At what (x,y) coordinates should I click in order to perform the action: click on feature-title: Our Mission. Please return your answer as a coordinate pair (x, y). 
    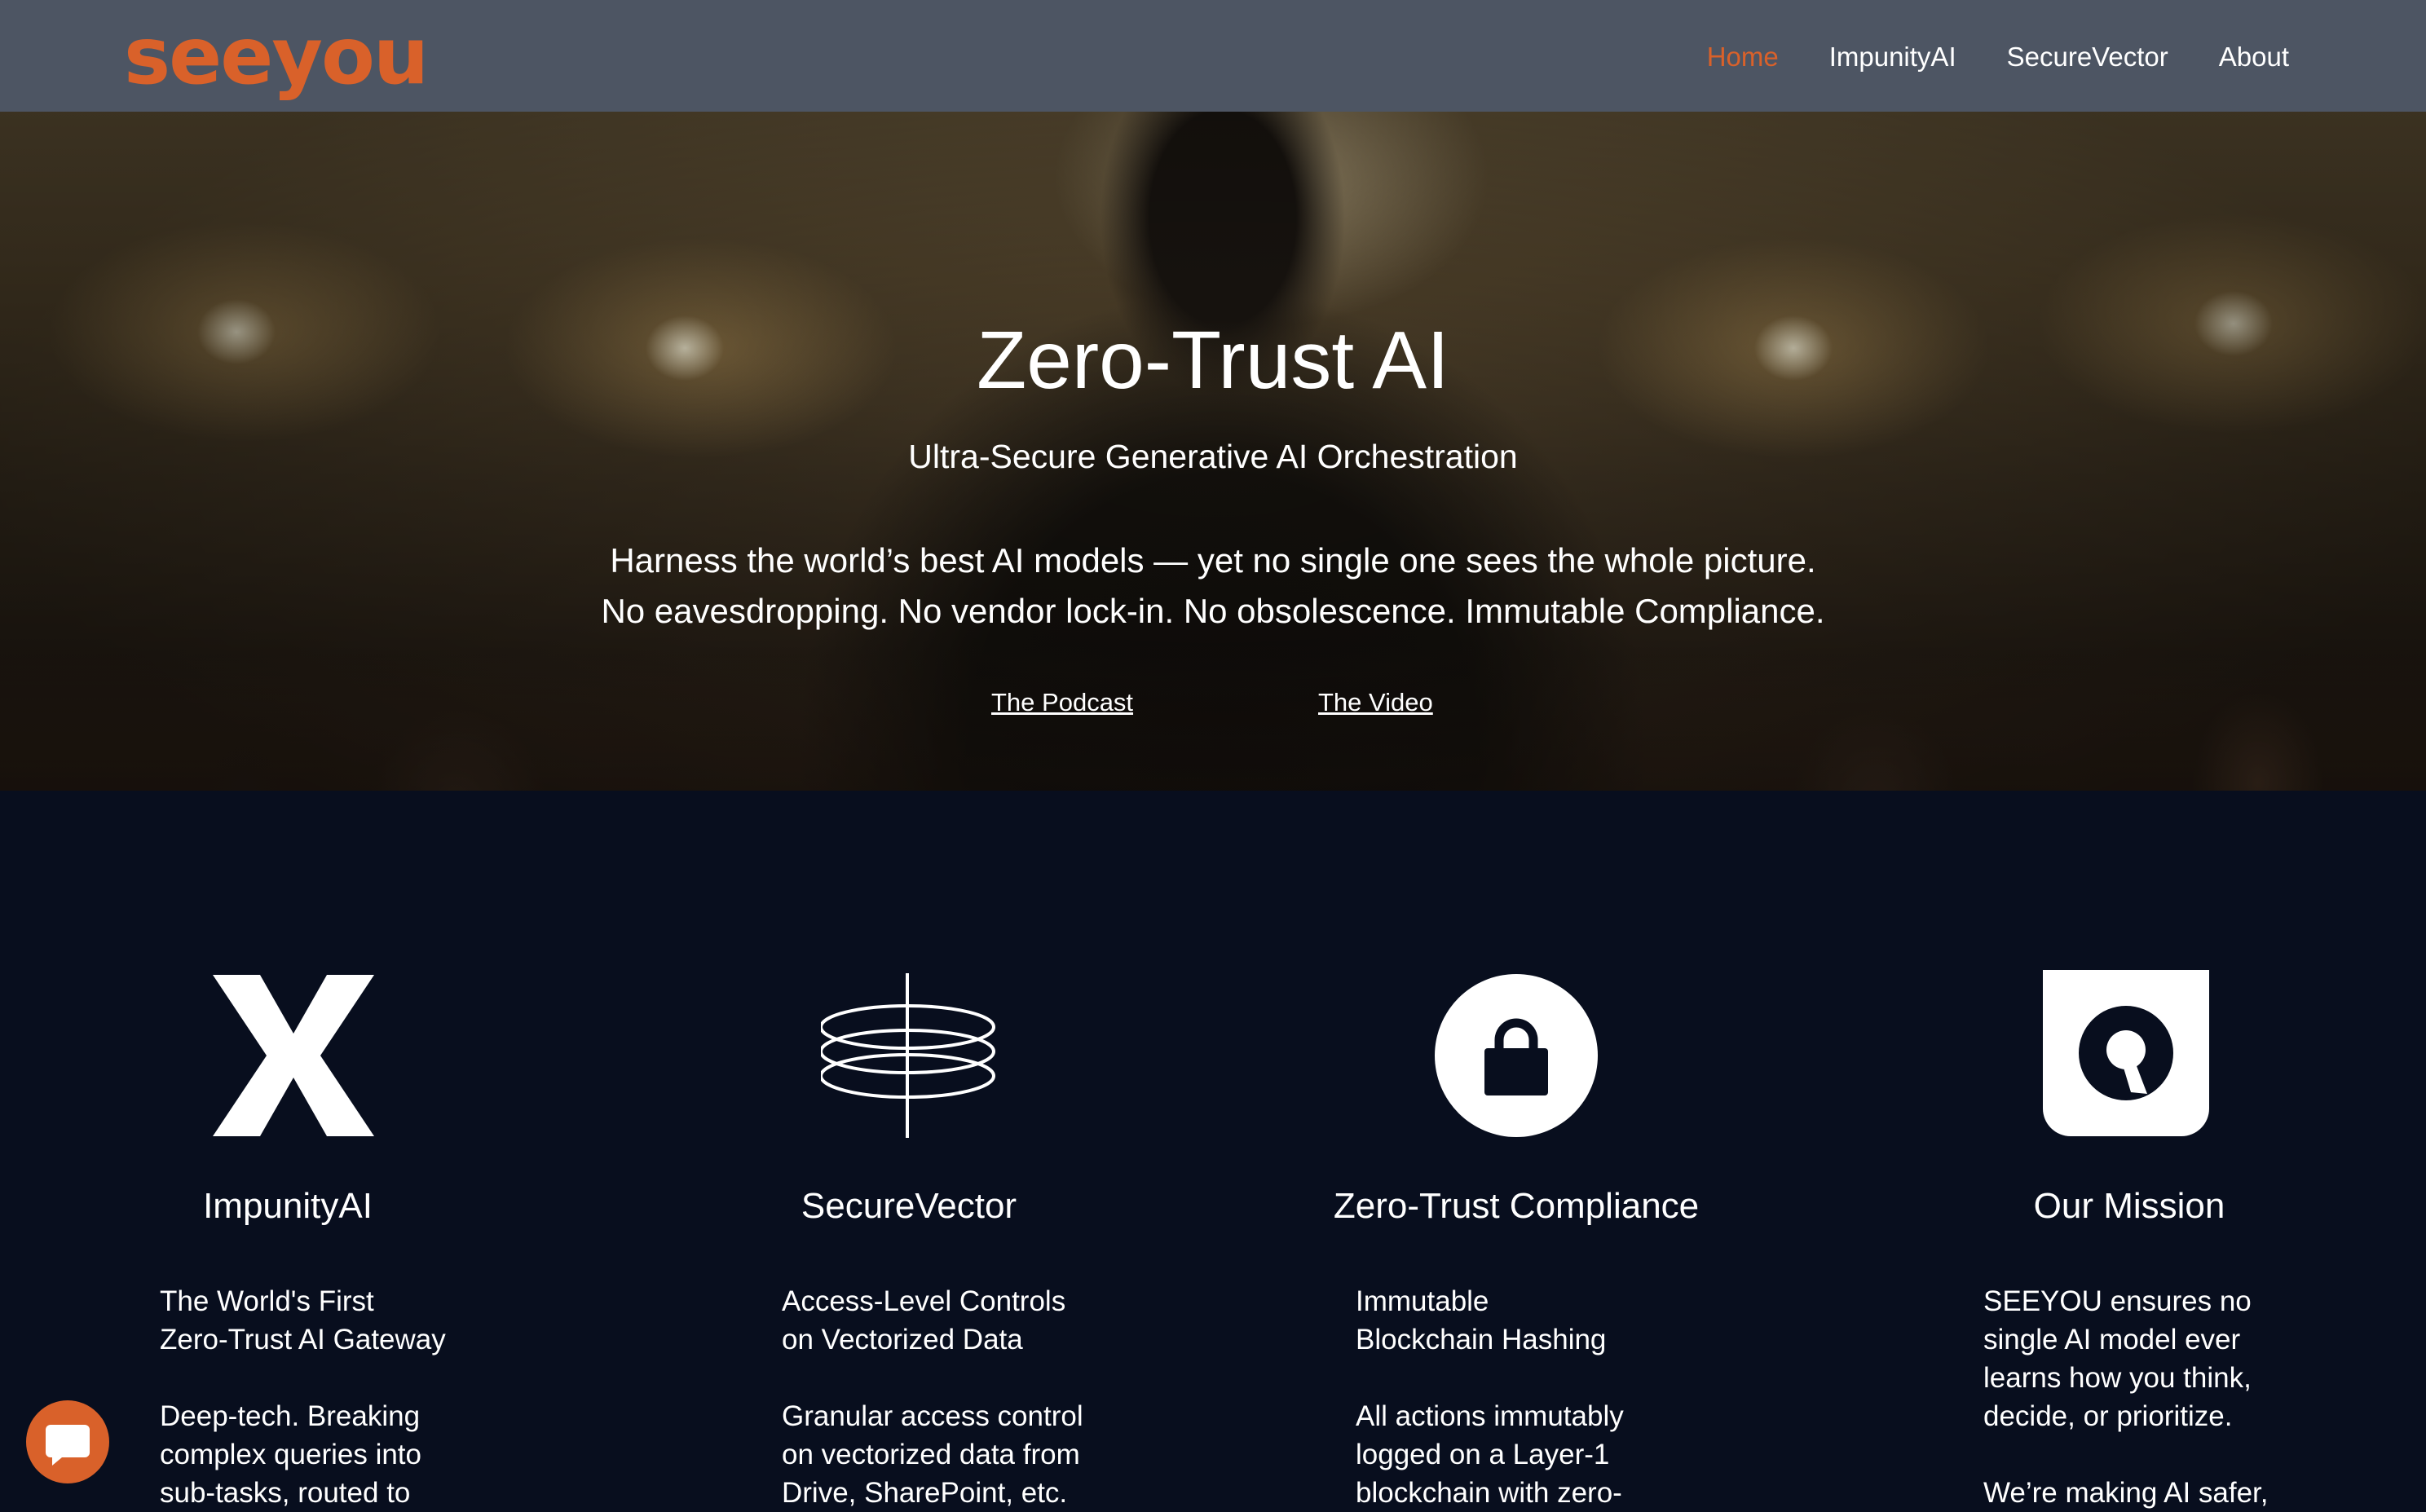
    Looking at the image, I should click on (2129, 1207).